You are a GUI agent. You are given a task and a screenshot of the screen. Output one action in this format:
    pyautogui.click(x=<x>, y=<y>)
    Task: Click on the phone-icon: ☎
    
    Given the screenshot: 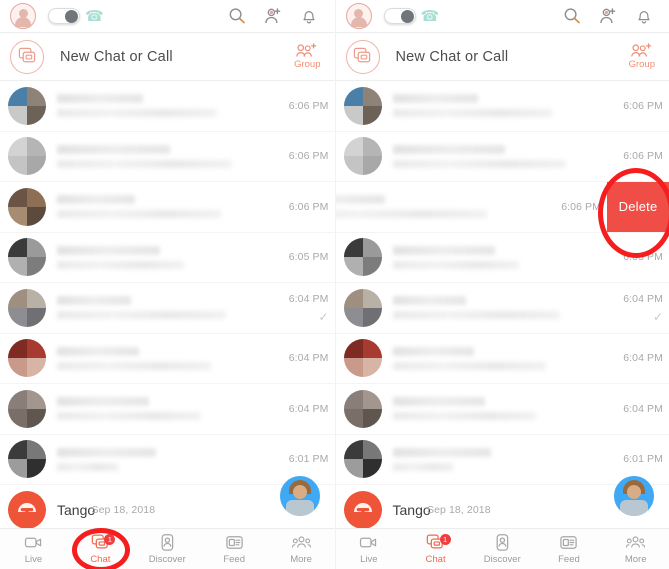 What is the action you would take?
    pyautogui.click(x=94, y=16)
    